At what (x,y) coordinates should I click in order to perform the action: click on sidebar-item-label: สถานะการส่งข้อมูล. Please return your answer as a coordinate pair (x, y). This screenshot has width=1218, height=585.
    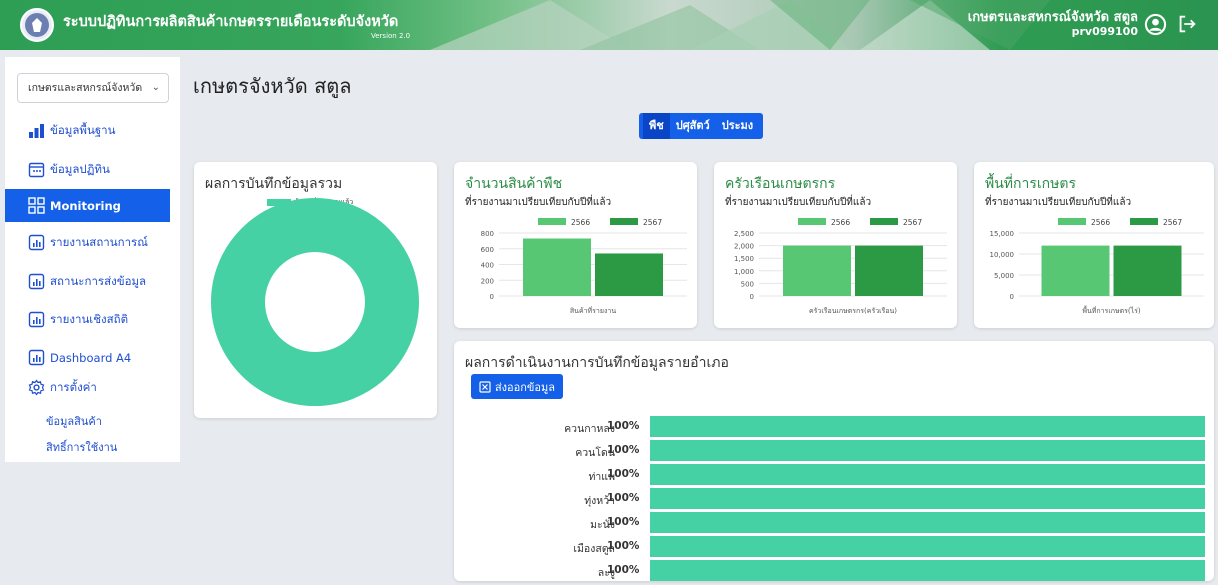
    Looking at the image, I should click on (98, 280).